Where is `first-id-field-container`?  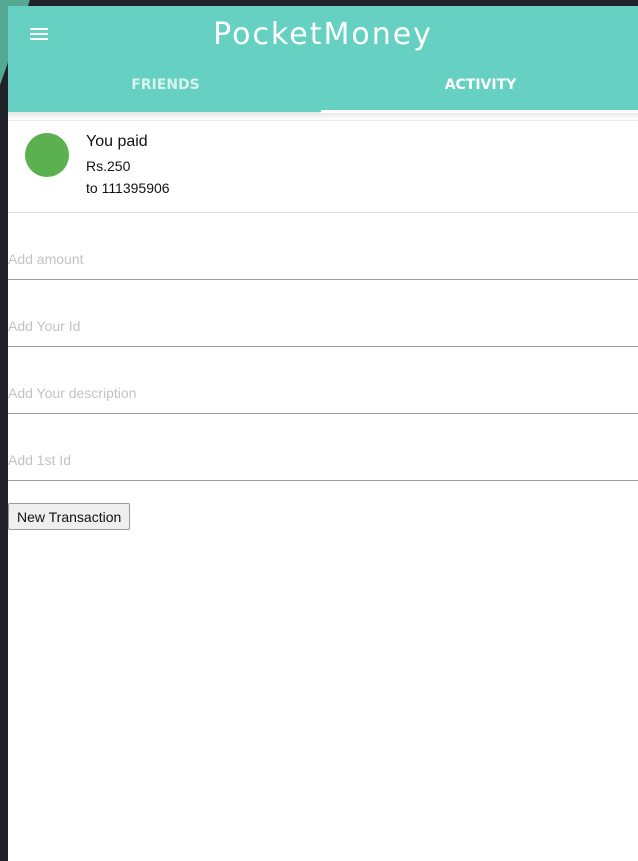
first-id-field-container is located at coordinates (323, 447).